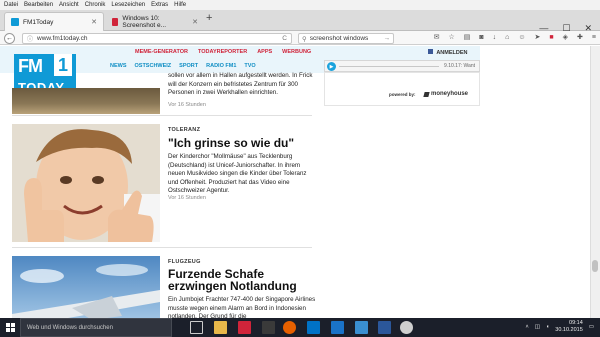  I want to click on search-placeholder: Web und Windows durchsuchen, so click(70, 327).